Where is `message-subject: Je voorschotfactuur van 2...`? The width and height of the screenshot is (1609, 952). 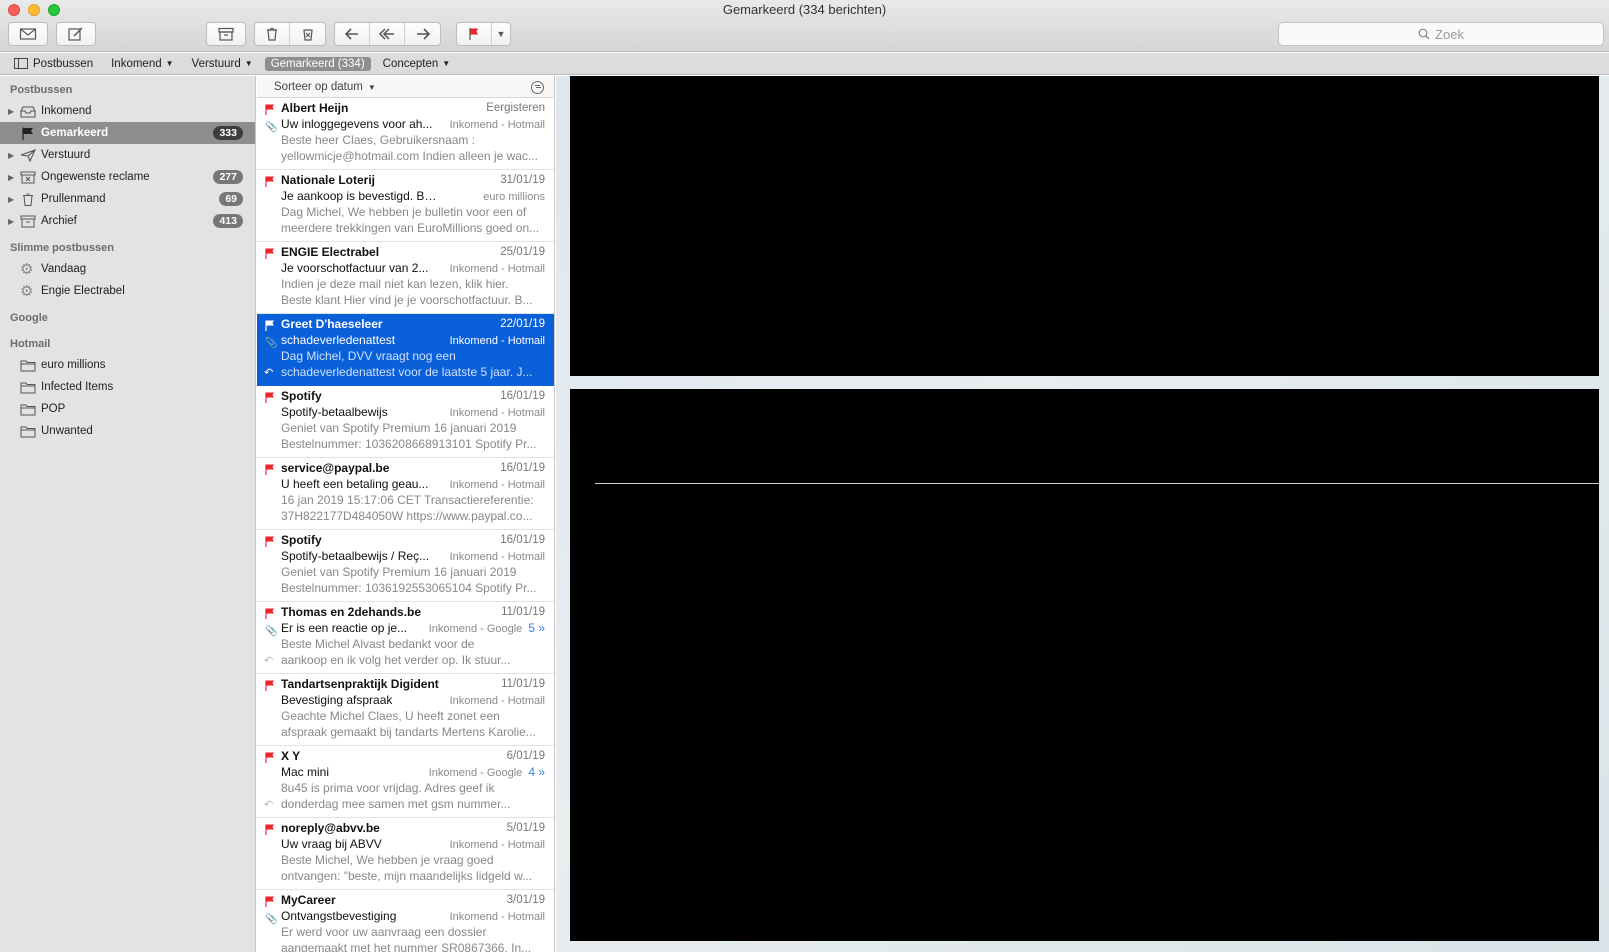 message-subject: Je voorschotfactuur van 2... is located at coordinates (355, 267).